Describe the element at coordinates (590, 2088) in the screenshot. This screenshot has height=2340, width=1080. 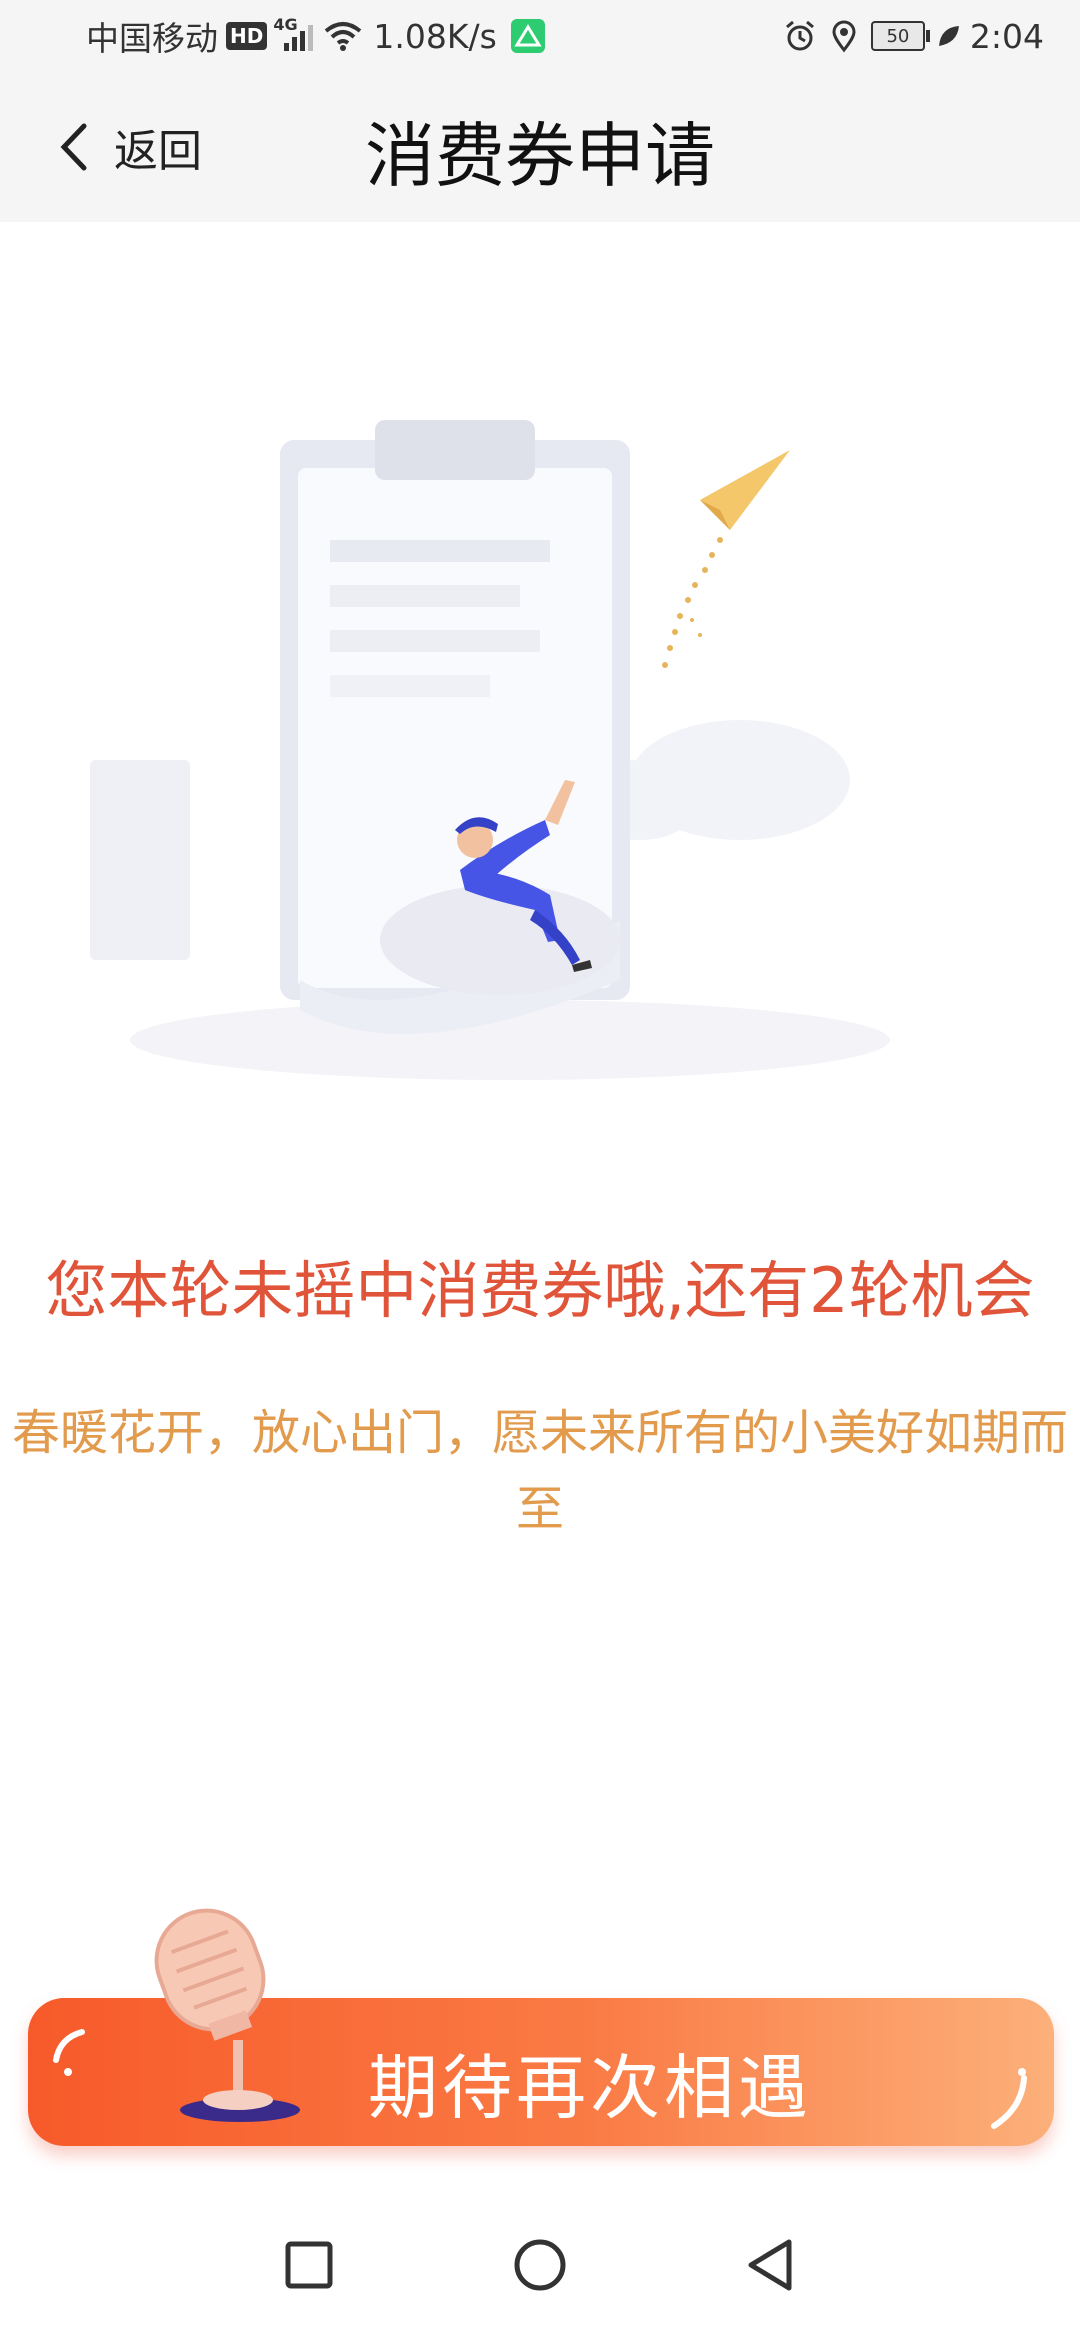
I see `meet-again-label: 期待再次相遇` at that location.